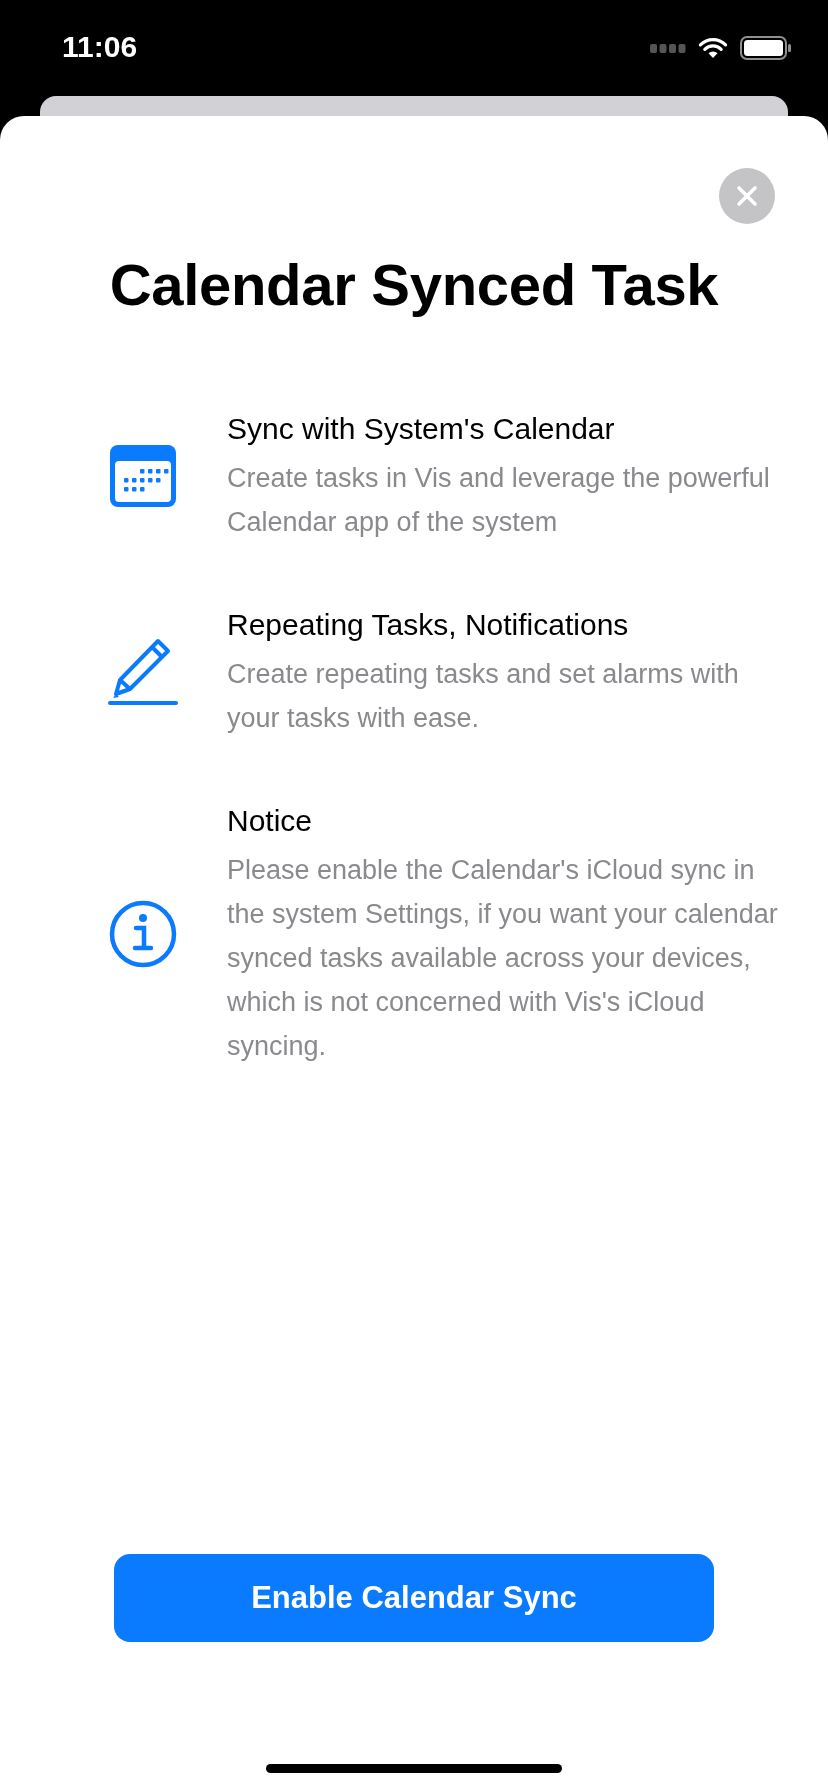 The image size is (828, 1792). I want to click on feature-description: Please enable the Calendar's iCloud sync in the system Settings, if you want your calendar synced tasks available across your devices, which is not concerned with Vis's iCloud syncing., so click(503, 958).